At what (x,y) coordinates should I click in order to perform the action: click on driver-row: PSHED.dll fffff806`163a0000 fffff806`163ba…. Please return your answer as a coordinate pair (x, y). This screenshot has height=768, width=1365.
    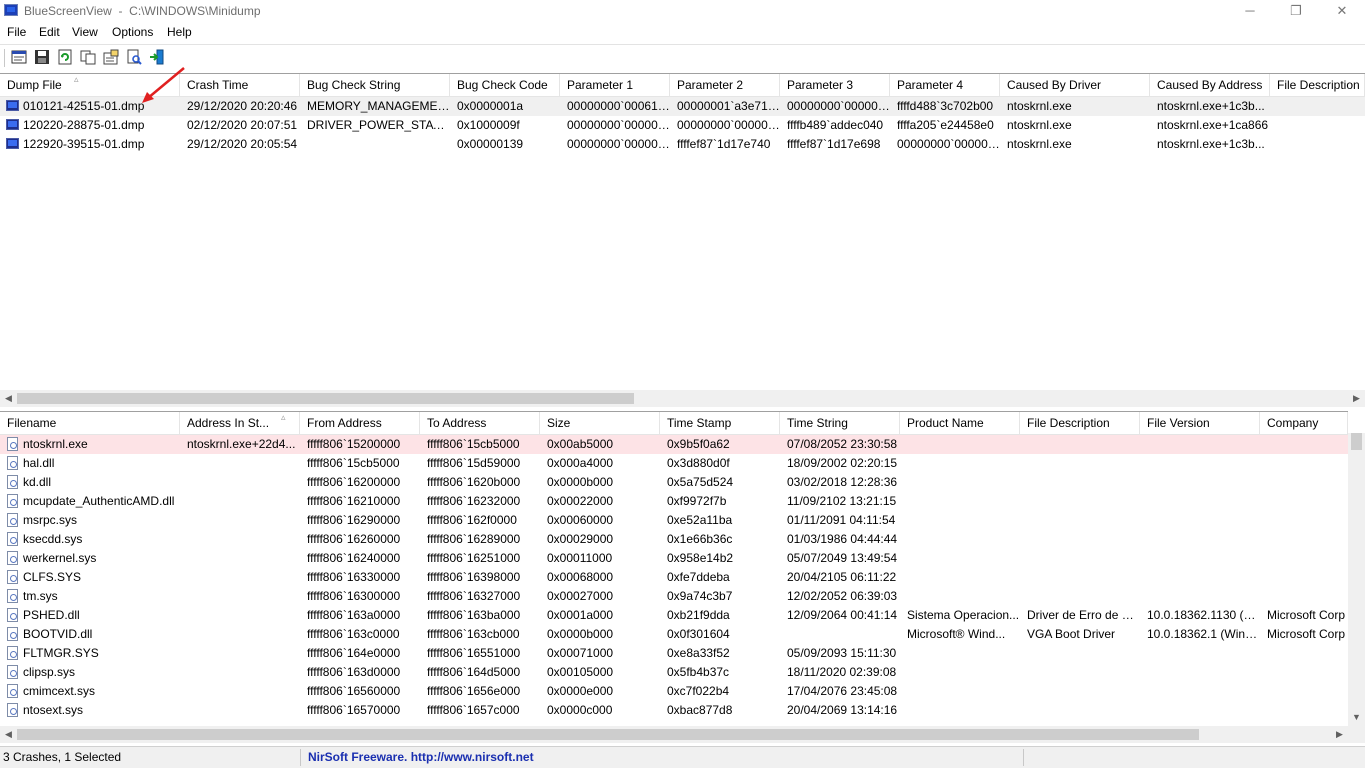
    Looking at the image, I should click on (674, 615).